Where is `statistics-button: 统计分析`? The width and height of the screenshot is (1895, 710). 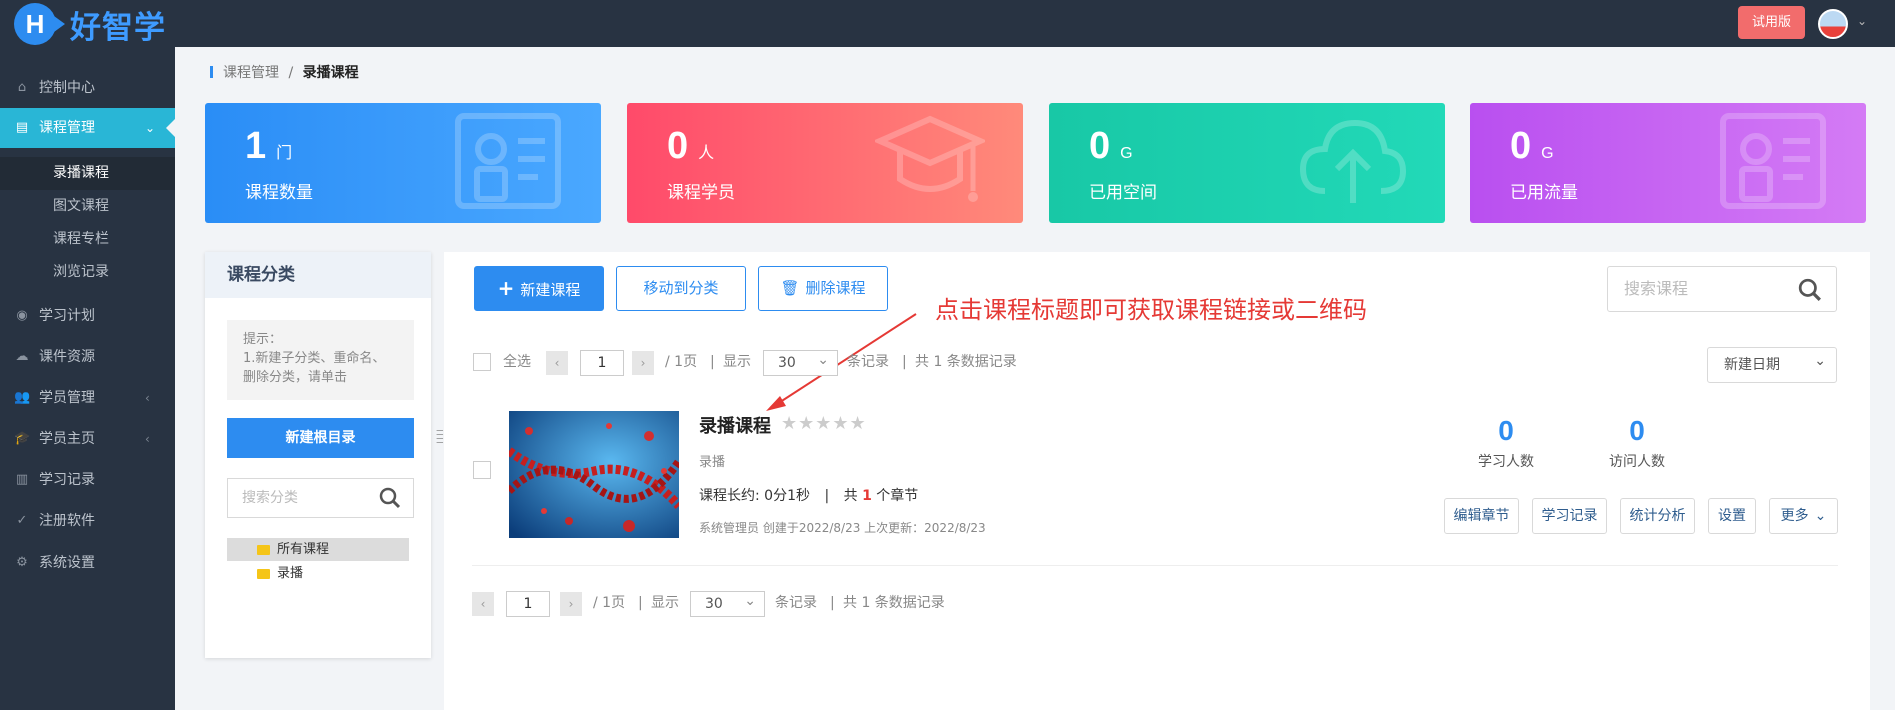 statistics-button: 统计分析 is located at coordinates (1657, 516).